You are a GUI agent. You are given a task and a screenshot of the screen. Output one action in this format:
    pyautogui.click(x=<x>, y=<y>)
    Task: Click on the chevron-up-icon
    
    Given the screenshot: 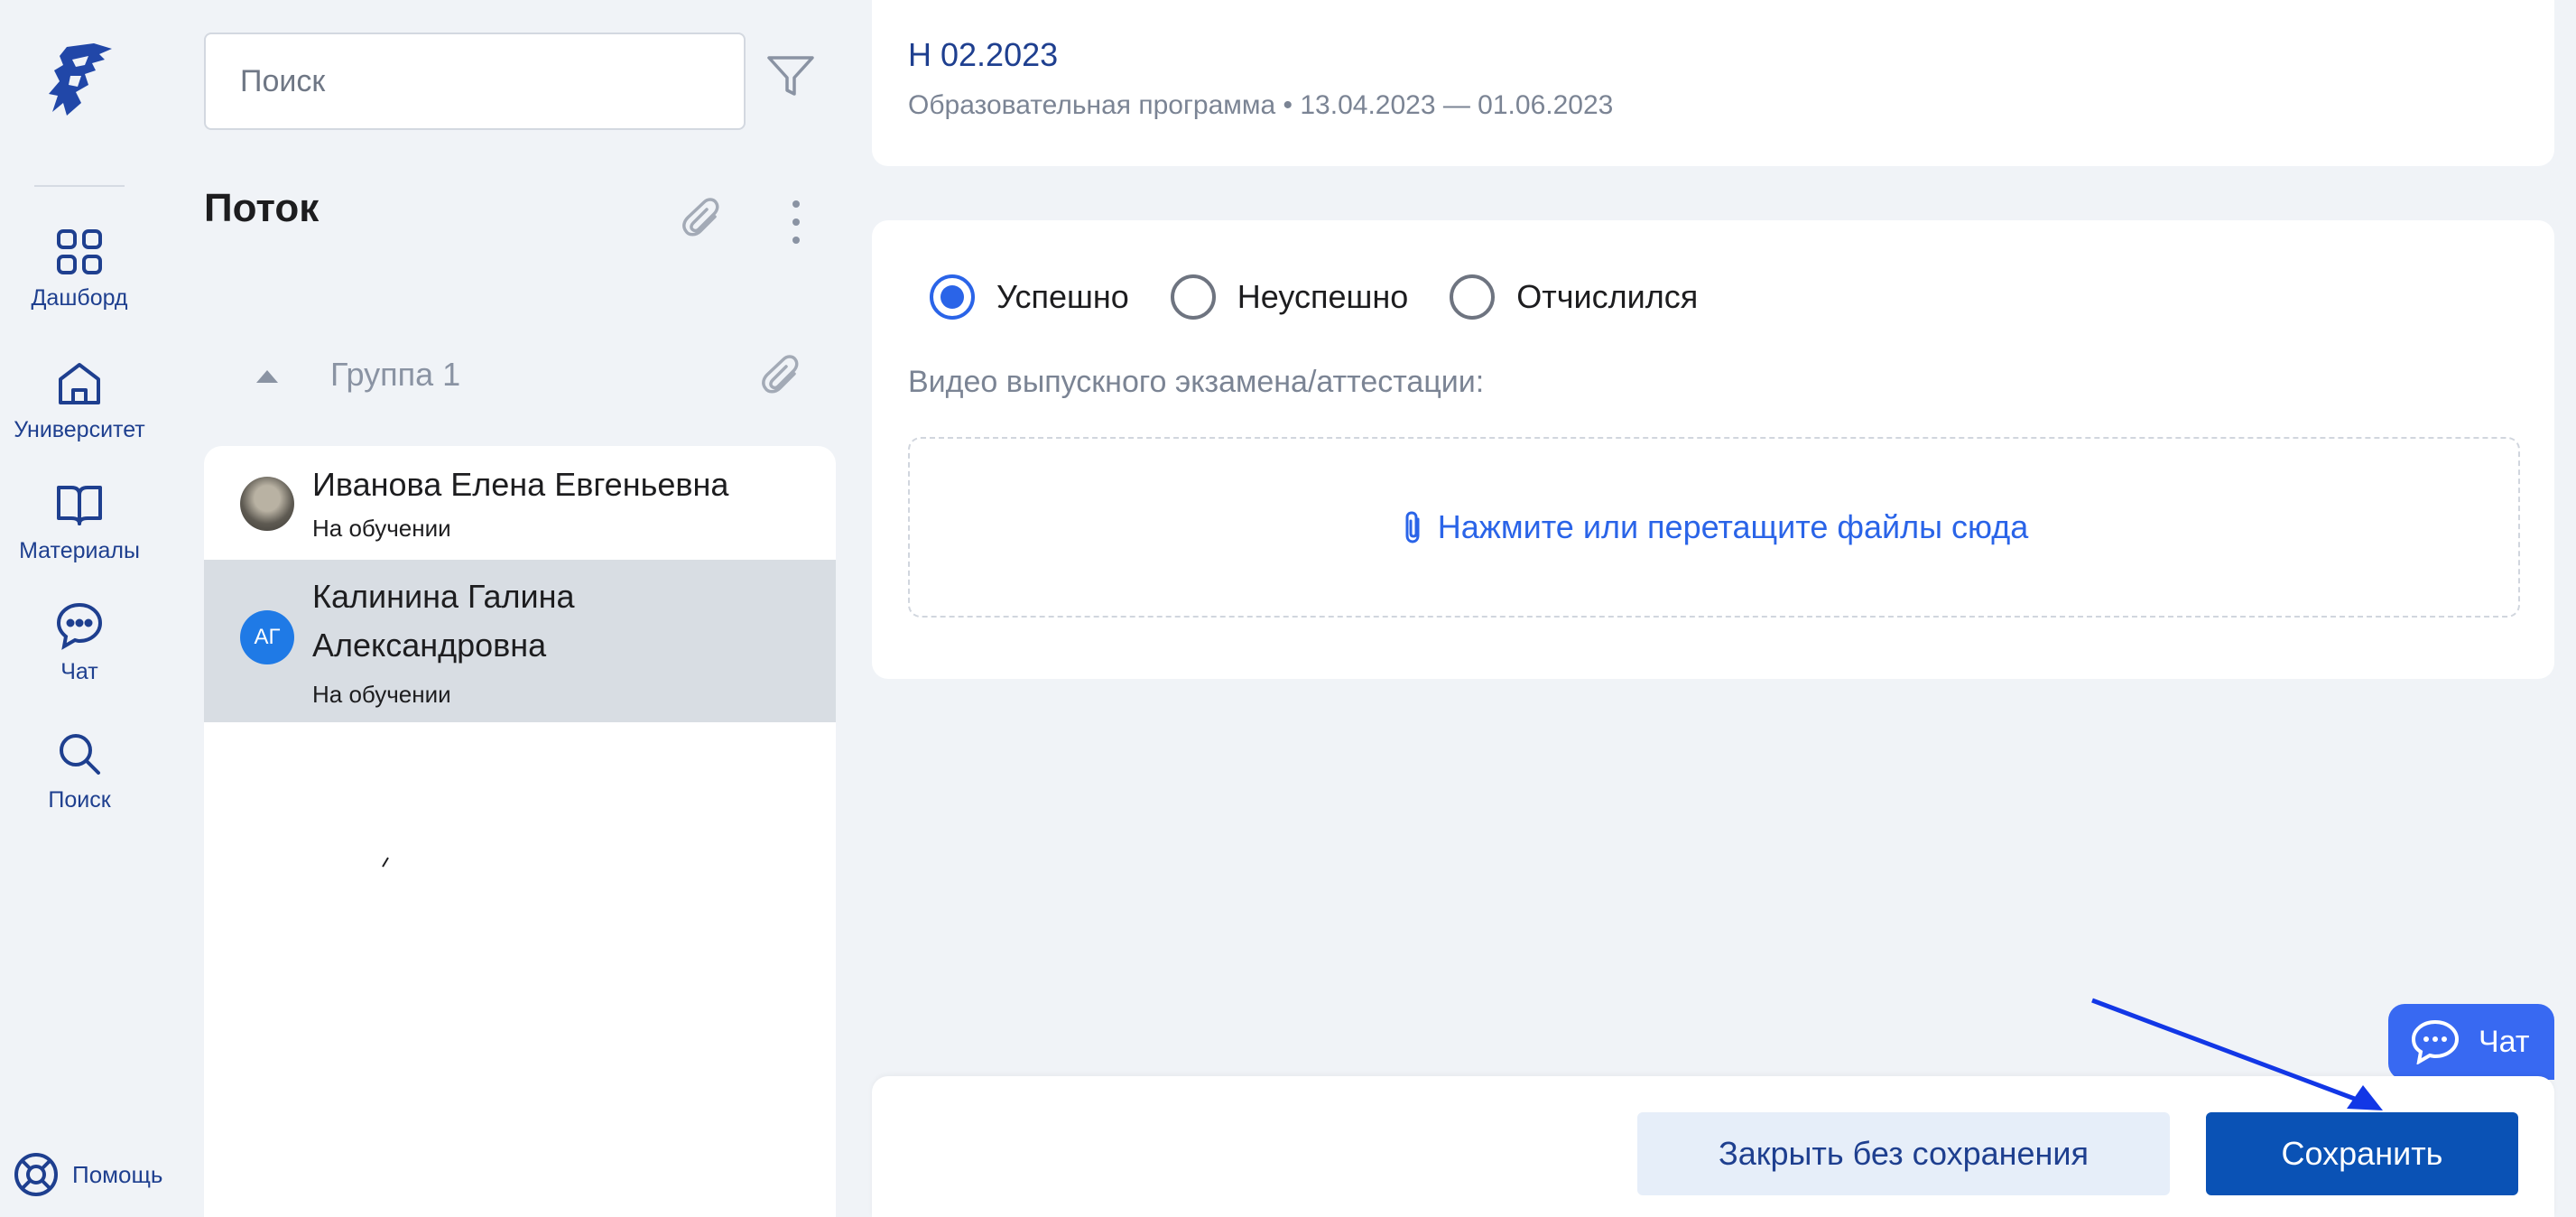 What is the action you would take?
    pyautogui.click(x=267, y=376)
    